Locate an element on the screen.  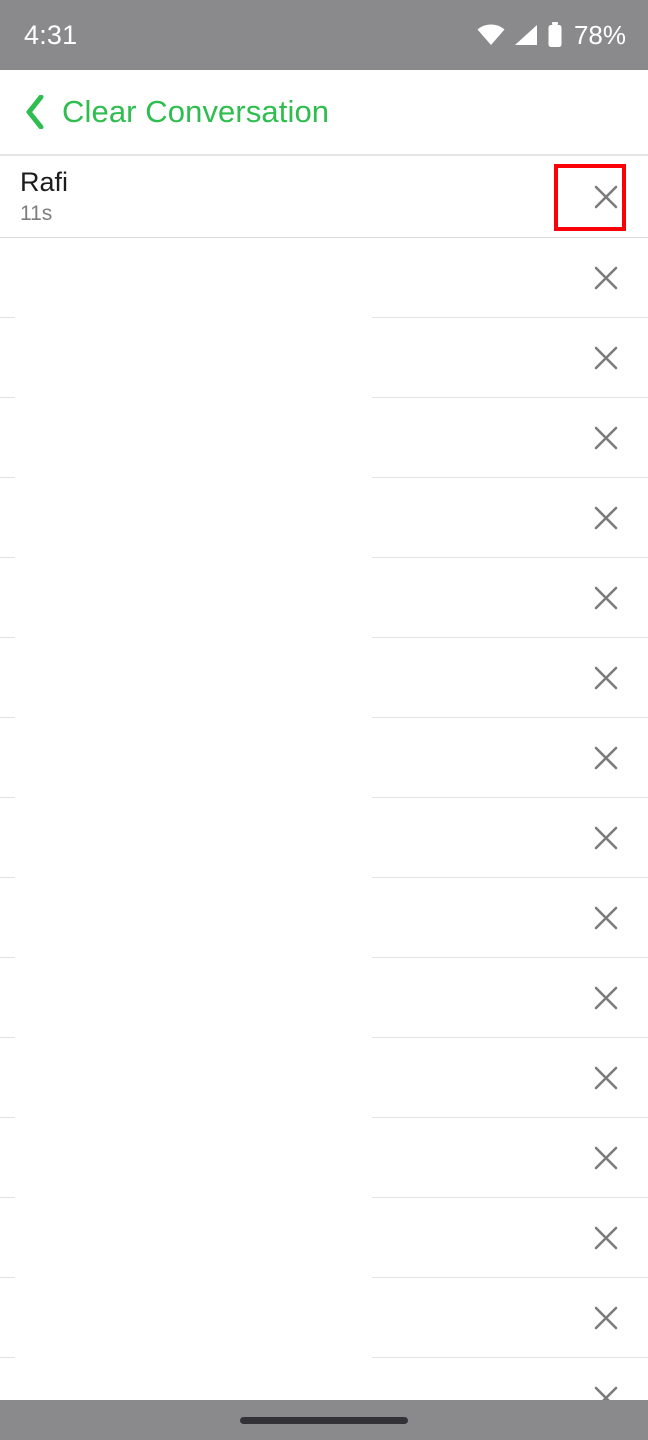
wifi-icon is located at coordinates (491, 35).